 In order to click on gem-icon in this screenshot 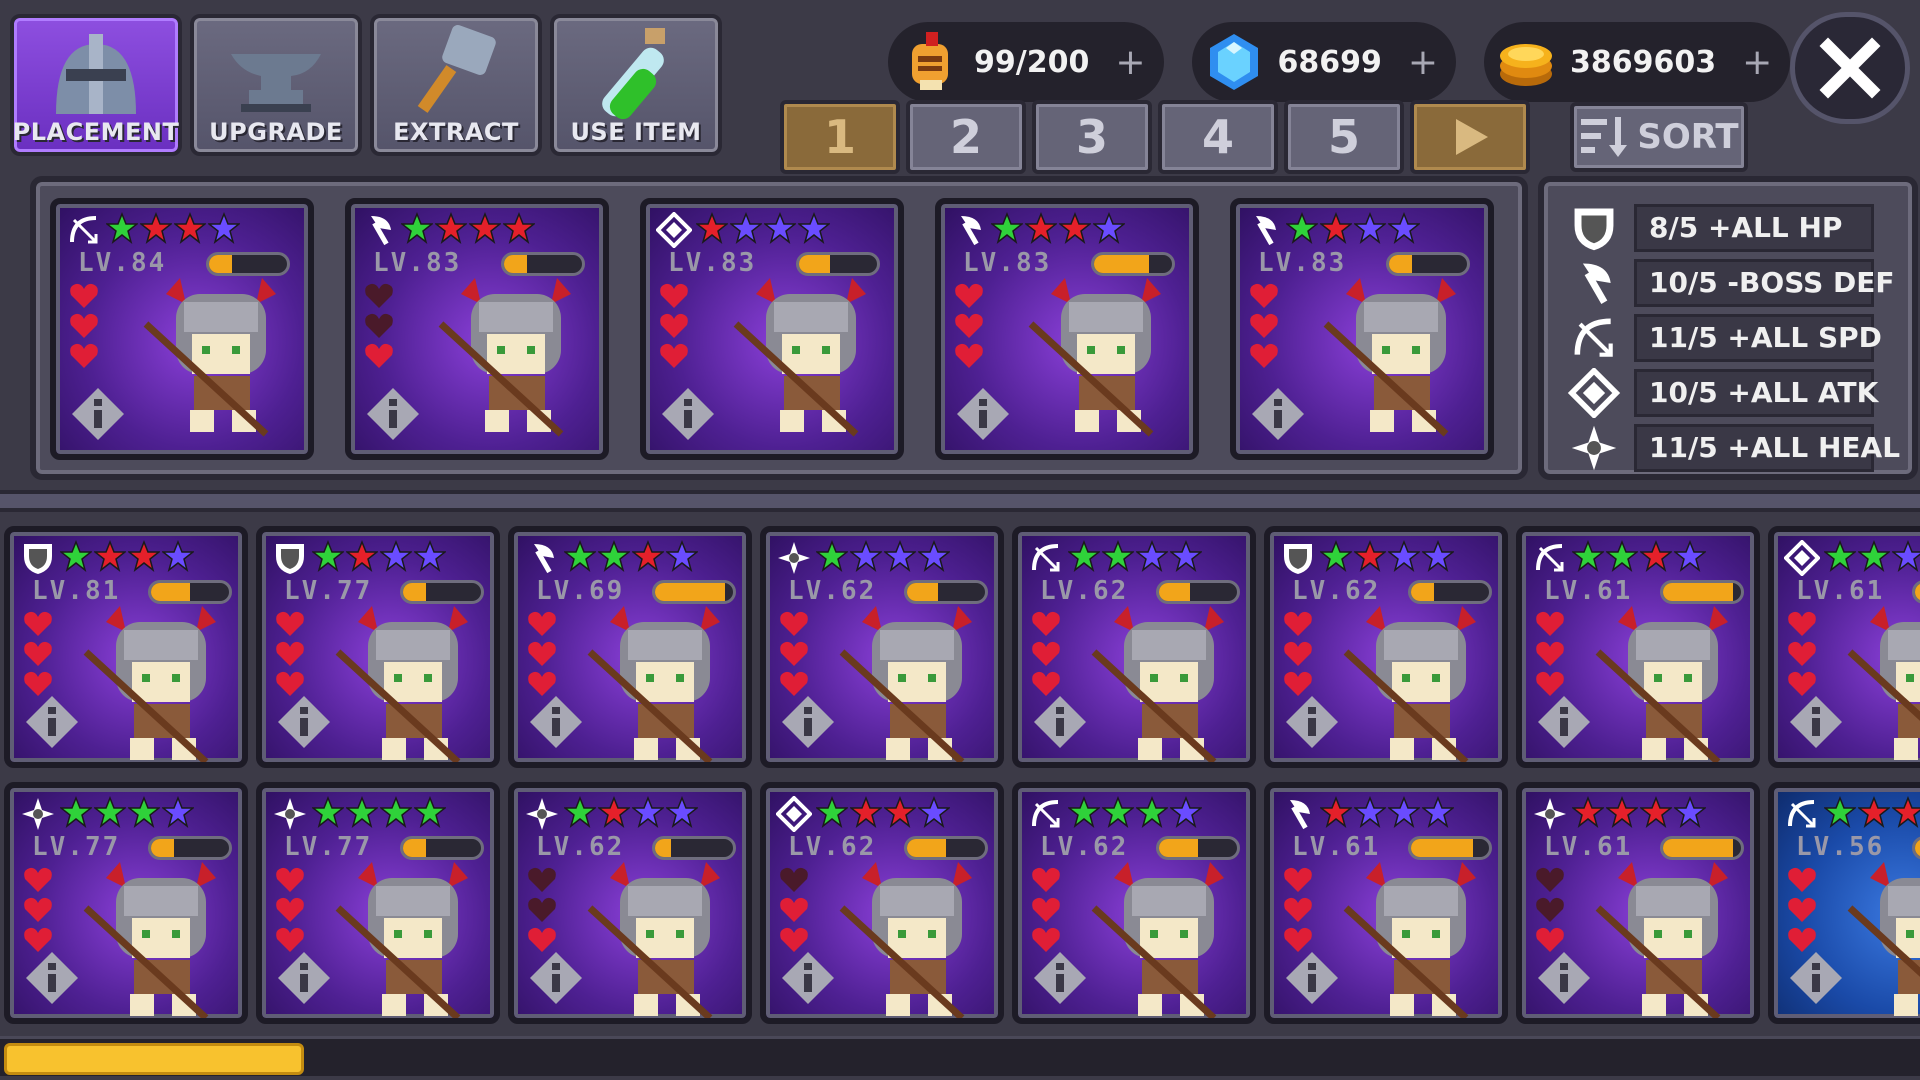, I will do `click(1233, 62)`.